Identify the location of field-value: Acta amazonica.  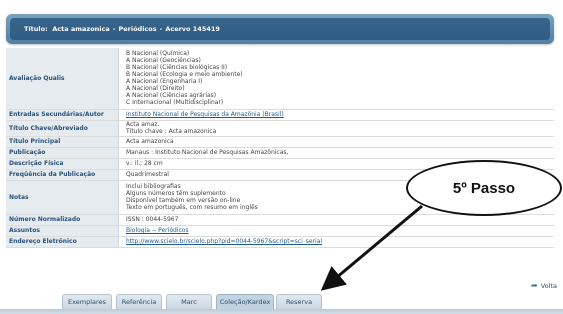
(336, 142).